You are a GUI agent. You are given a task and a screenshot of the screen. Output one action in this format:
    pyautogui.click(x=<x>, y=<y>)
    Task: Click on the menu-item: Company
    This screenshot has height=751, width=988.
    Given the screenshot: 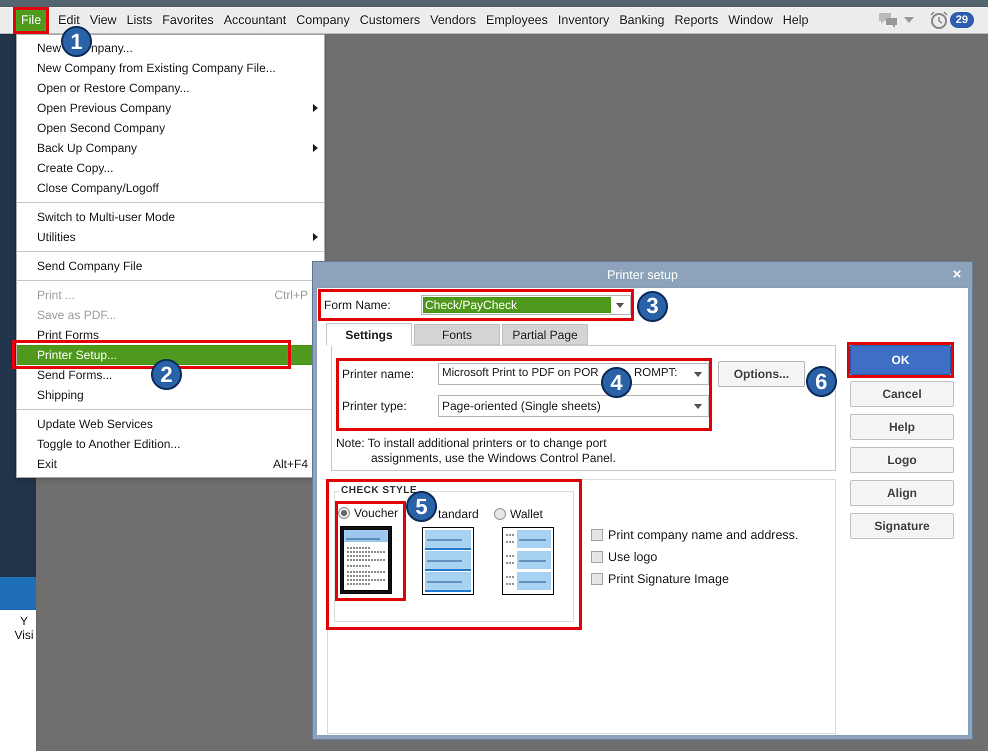 What is the action you would take?
    pyautogui.click(x=323, y=20)
    